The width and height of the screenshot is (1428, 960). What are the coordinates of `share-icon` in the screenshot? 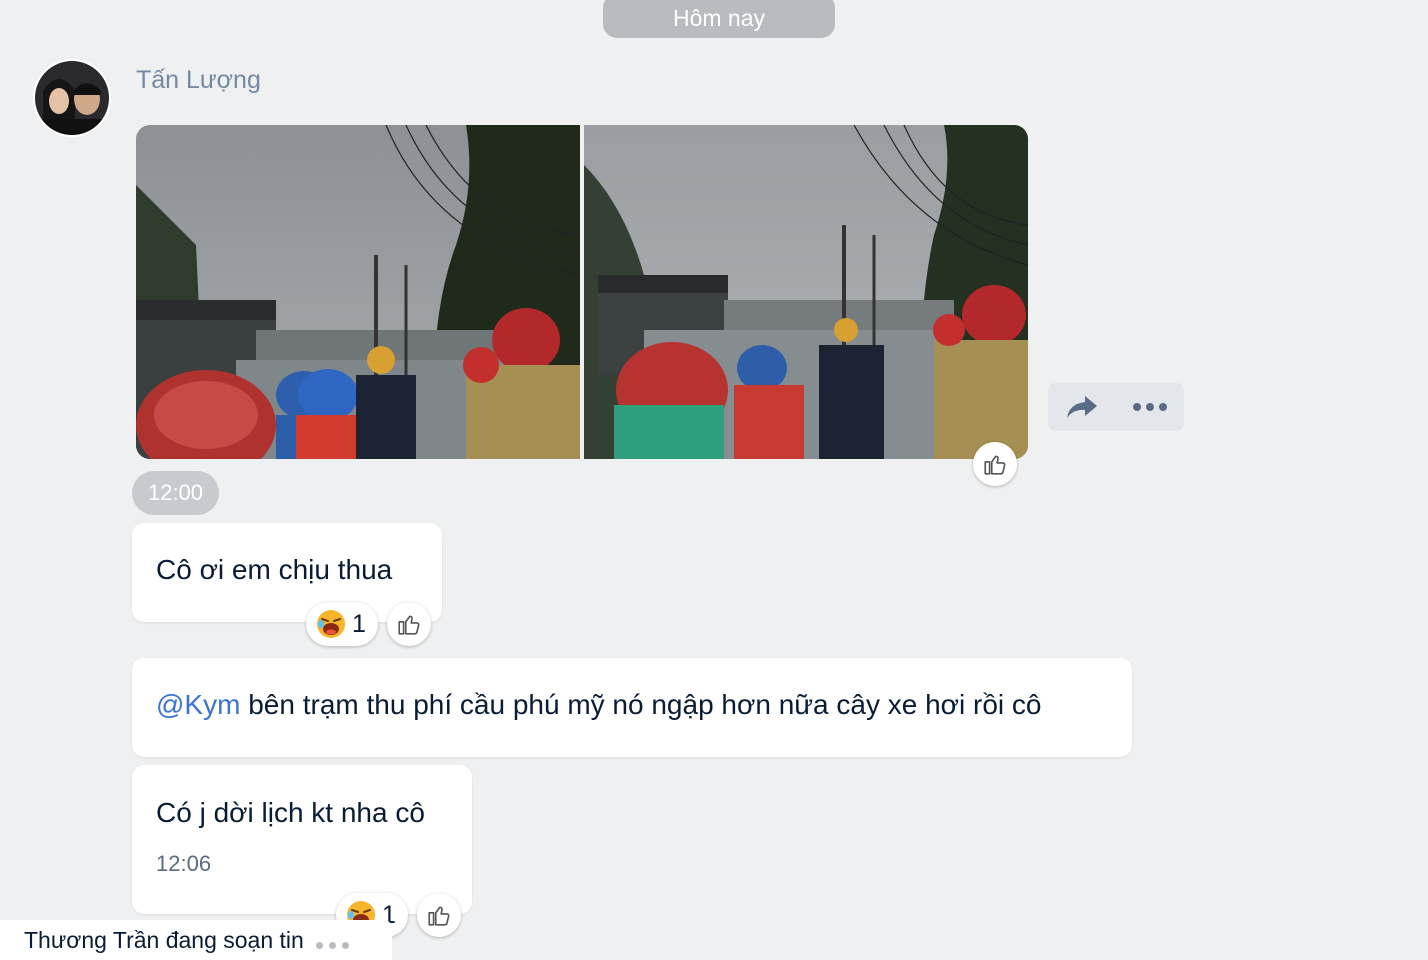 It's located at (1082, 407).